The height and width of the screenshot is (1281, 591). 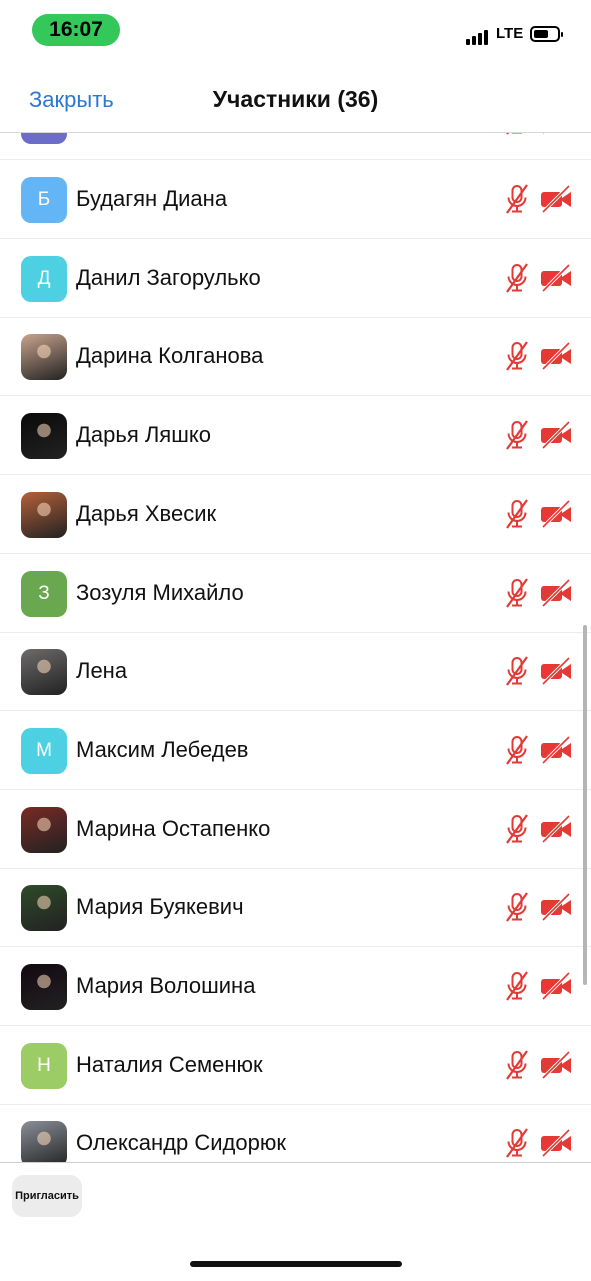 What do you see at coordinates (168, 277) in the screenshot?
I see `participant-name: Данил Загорулько` at bounding box center [168, 277].